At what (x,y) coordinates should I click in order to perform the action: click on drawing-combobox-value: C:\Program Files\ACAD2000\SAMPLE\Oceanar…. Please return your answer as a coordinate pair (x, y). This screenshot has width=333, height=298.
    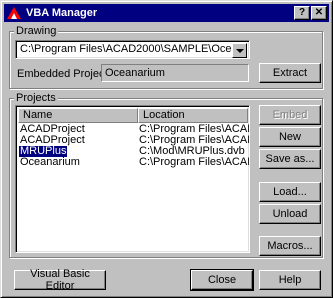
    Looking at the image, I should click on (130, 49).